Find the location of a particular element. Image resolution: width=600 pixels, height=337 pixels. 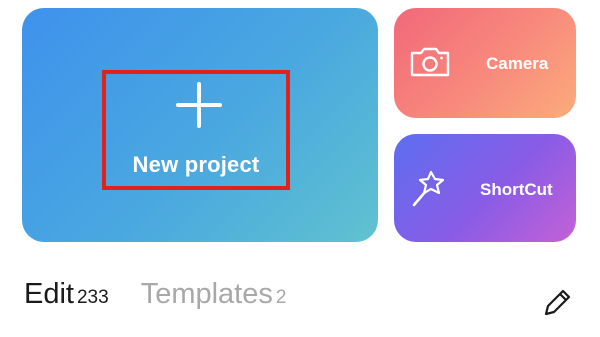

pencil-icon is located at coordinates (557, 303).